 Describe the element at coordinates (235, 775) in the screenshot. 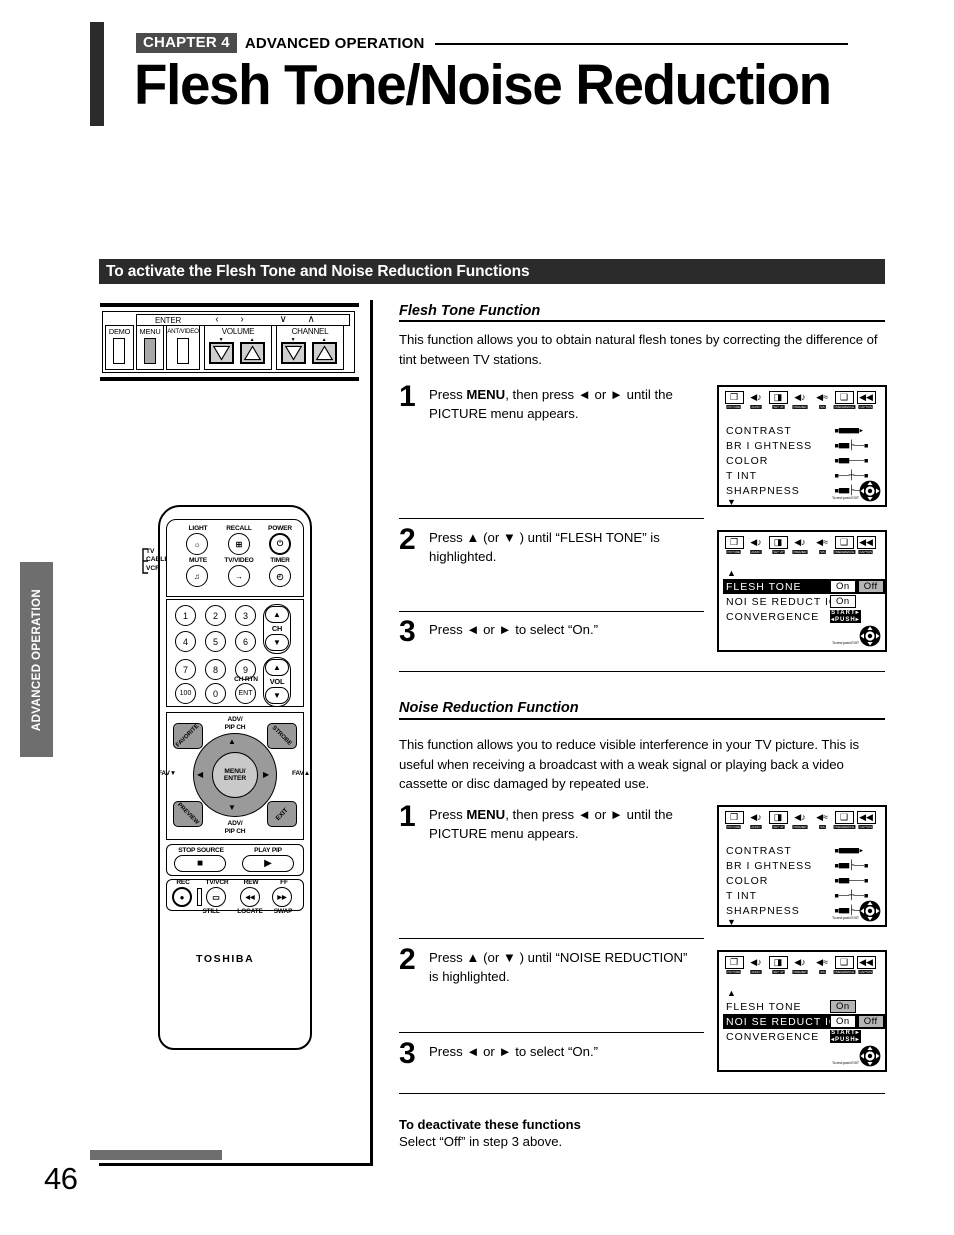

I see `menu-enter-button: MENU/ ENTER` at that location.